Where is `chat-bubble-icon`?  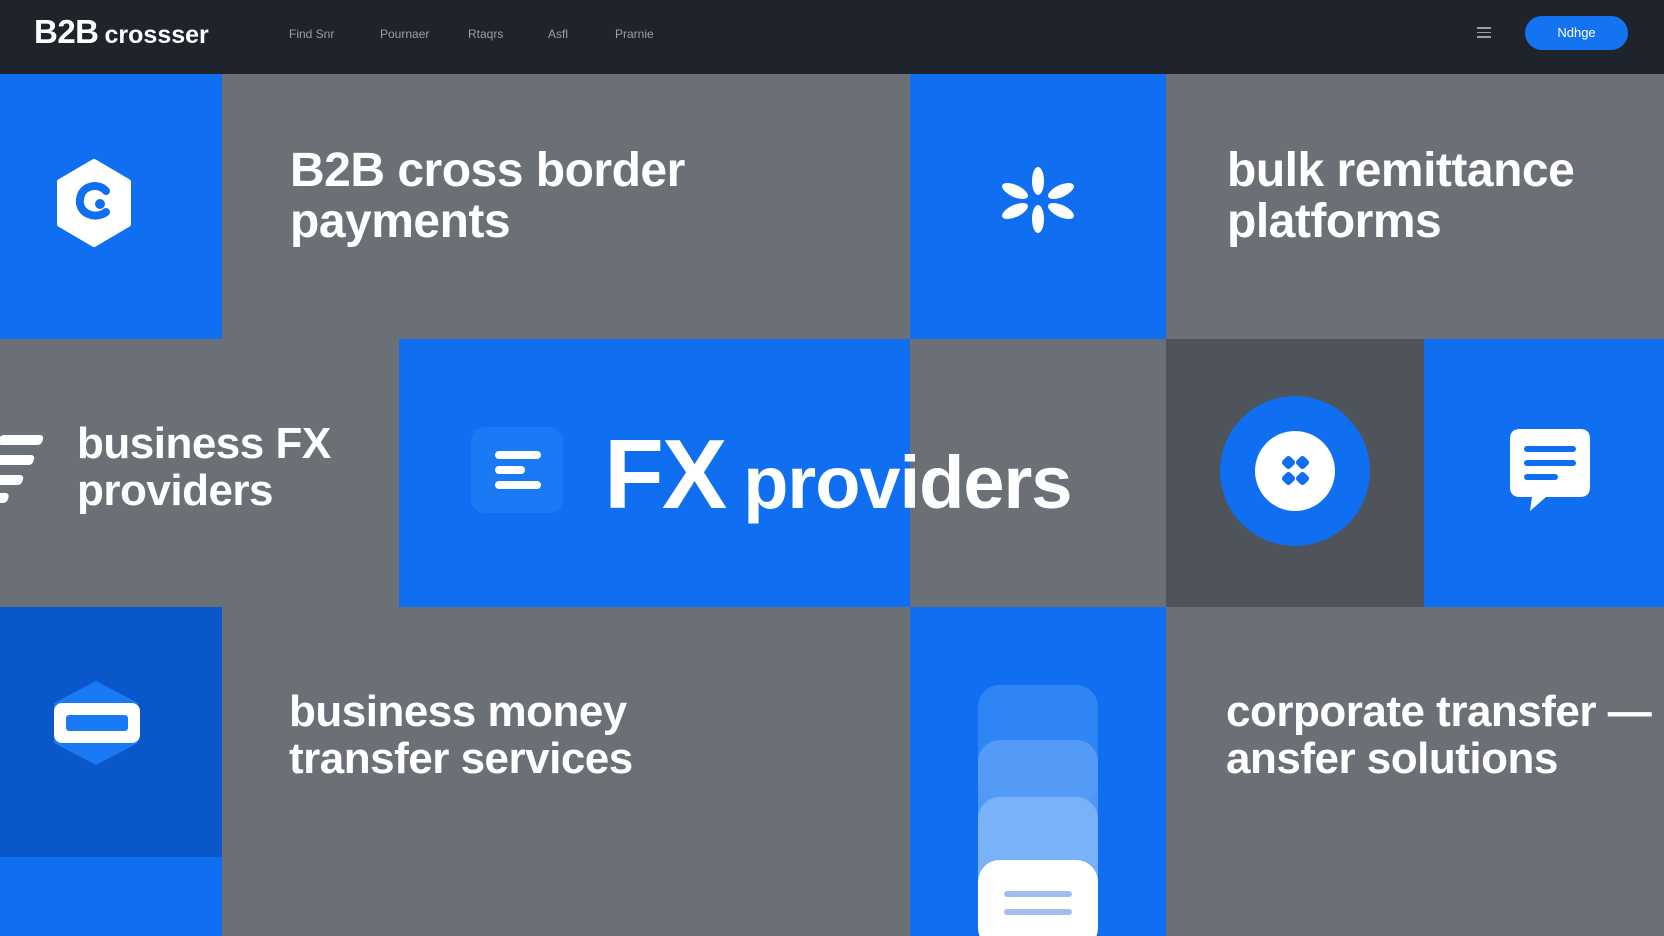
chat-bubble-icon is located at coordinates (1550, 471).